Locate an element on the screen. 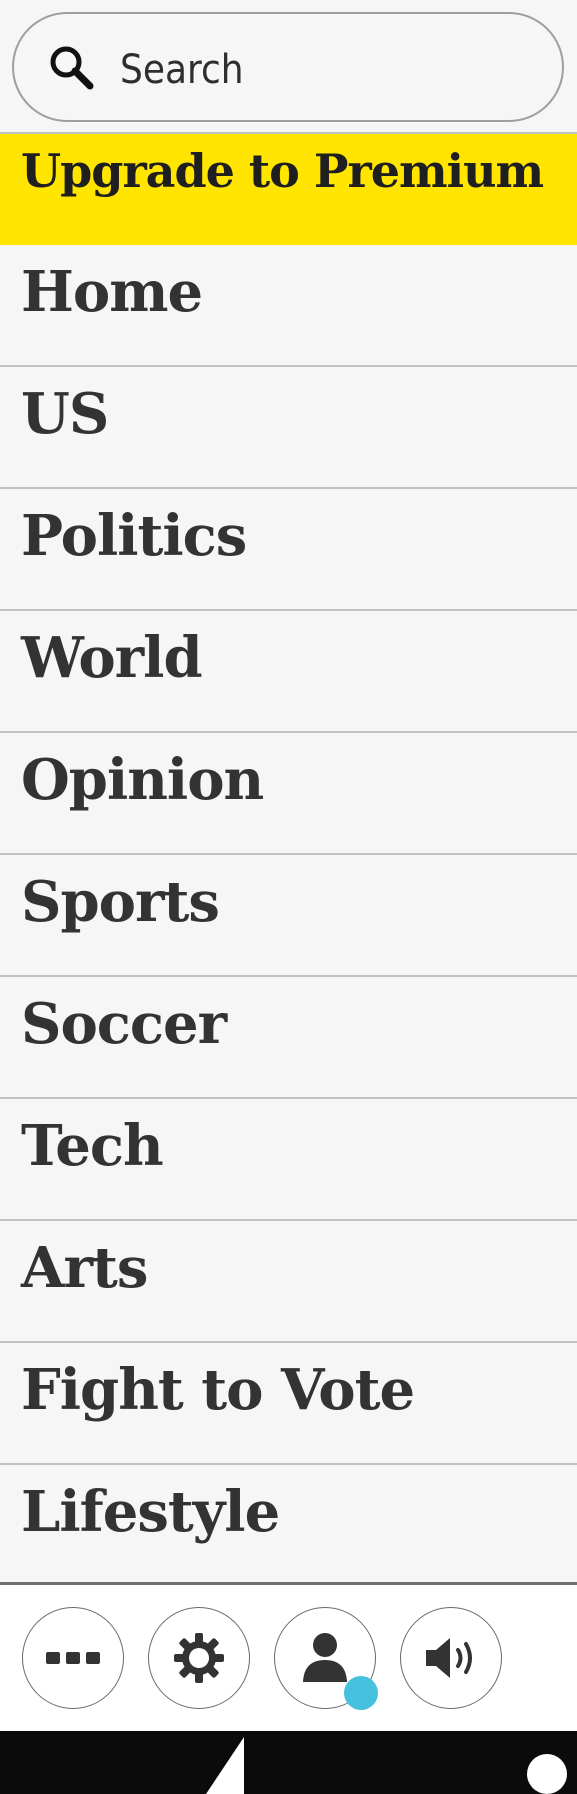  search-box is located at coordinates (288, 67).